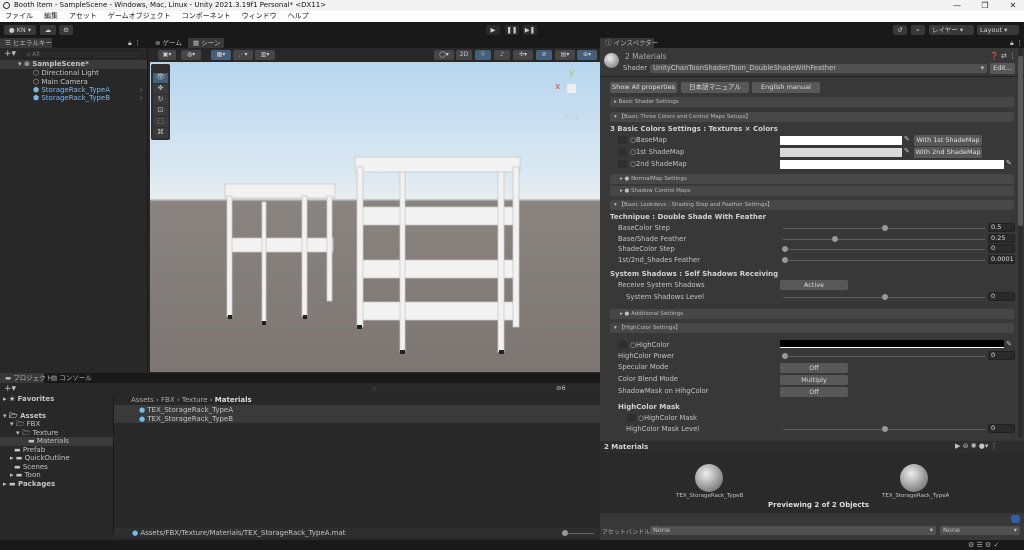  What do you see at coordinates (191, 55) in the screenshot?
I see `global-button: ◍▾` at bounding box center [191, 55].